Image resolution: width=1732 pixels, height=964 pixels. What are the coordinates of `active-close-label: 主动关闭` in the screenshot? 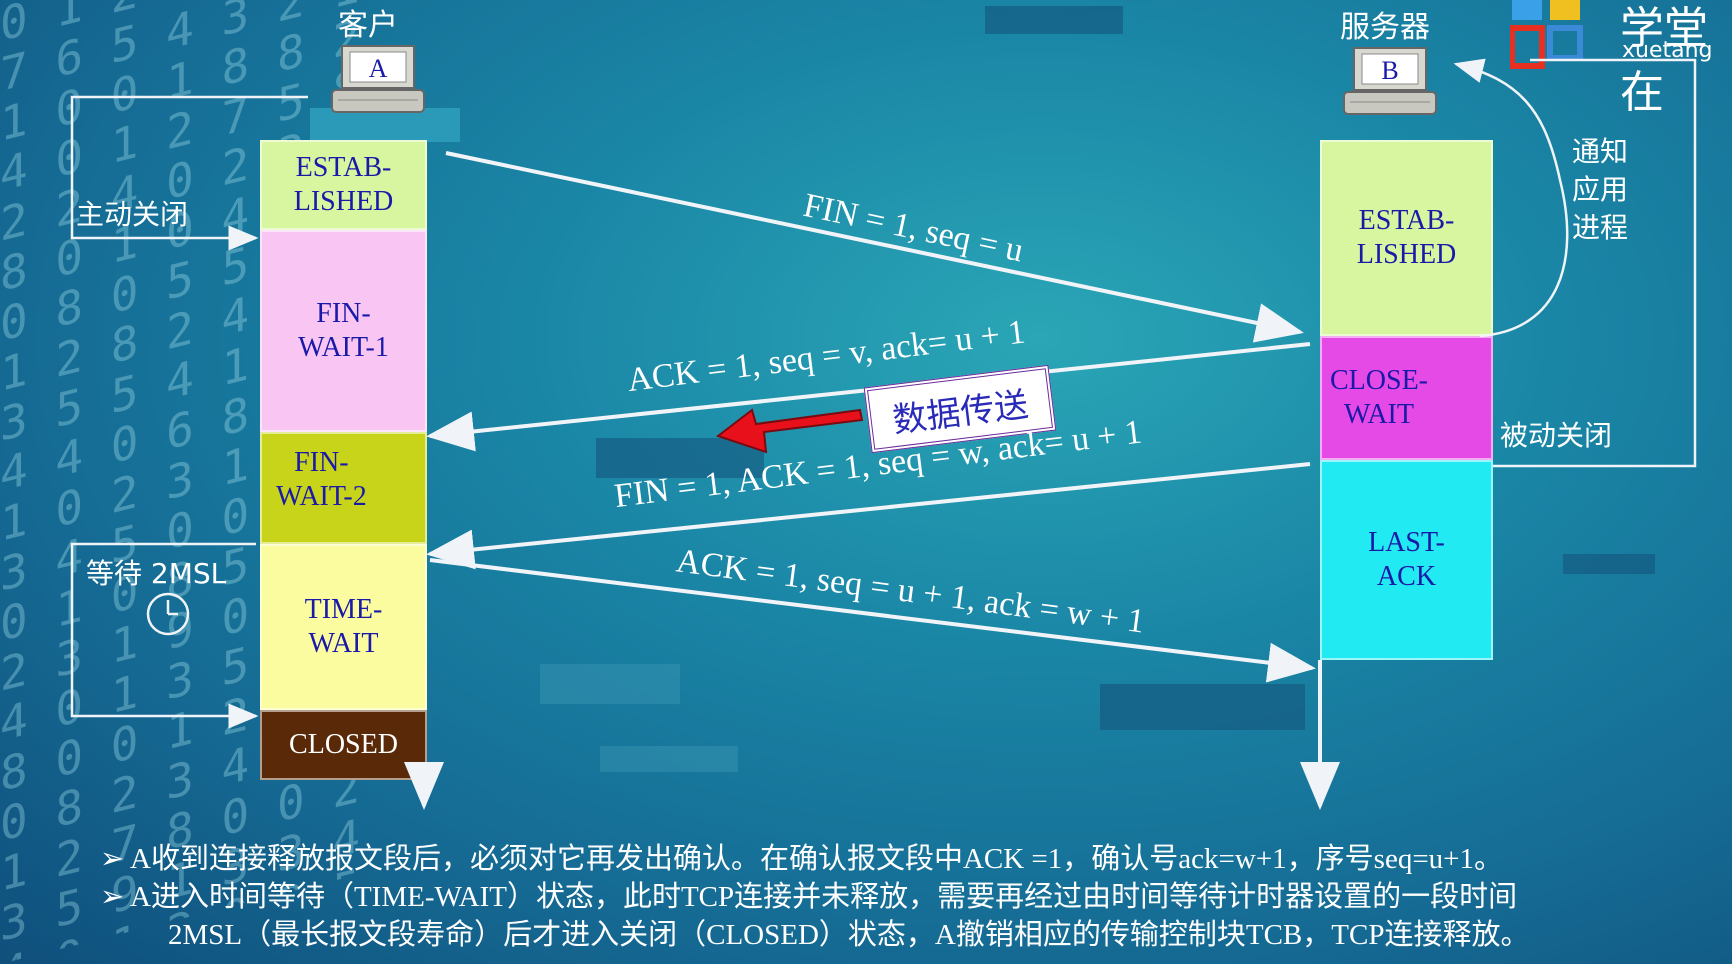 It's located at (132, 214).